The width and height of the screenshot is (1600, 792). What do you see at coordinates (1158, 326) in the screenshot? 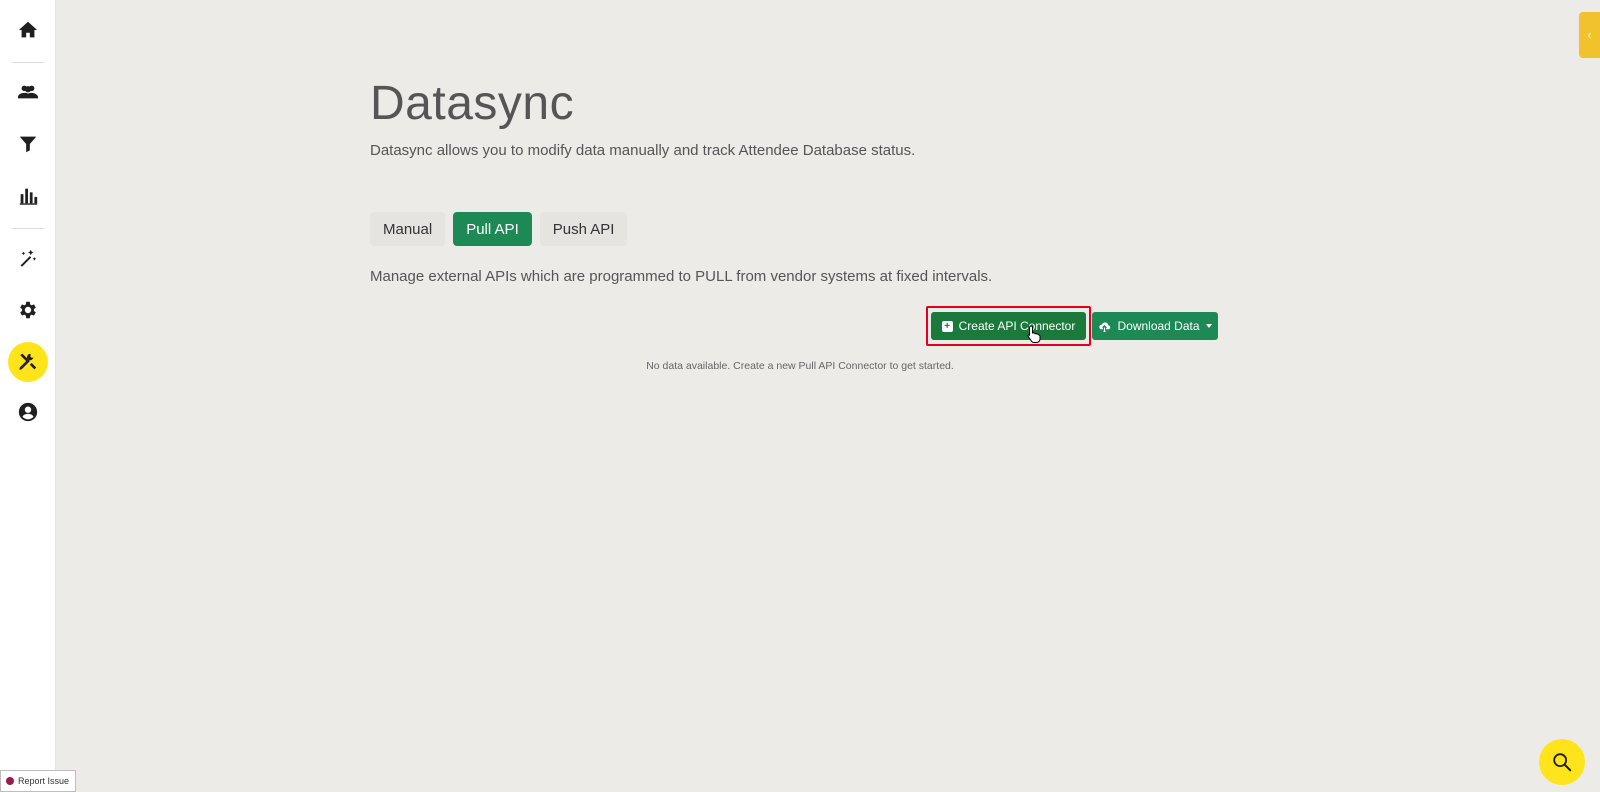
I see `download-data-label: Download Data` at bounding box center [1158, 326].